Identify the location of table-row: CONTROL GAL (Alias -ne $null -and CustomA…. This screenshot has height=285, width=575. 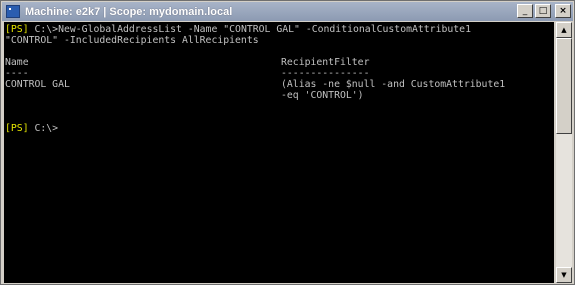
(279, 84).